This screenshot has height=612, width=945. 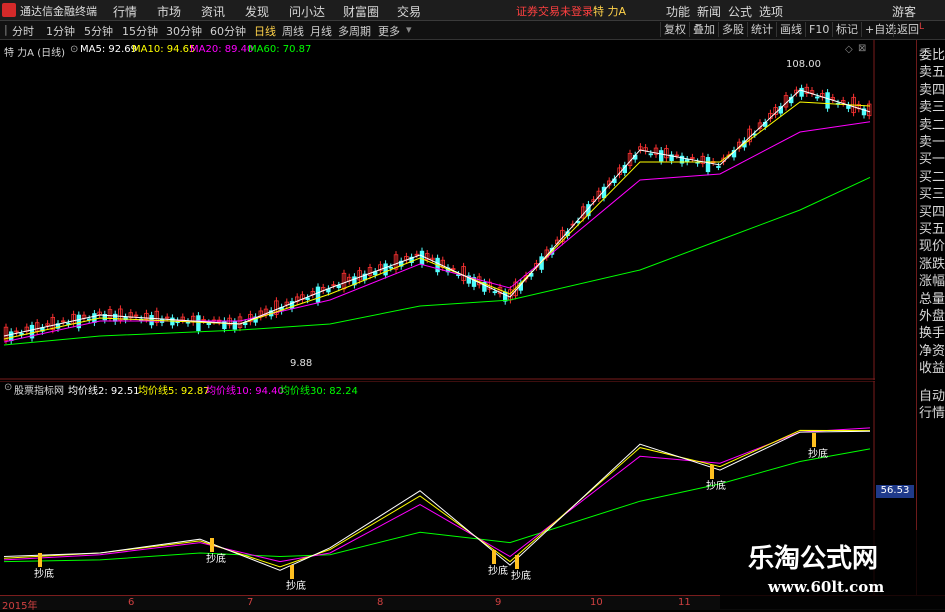 I want to click on quote-field-label: 涨跌, so click(x=932, y=264).